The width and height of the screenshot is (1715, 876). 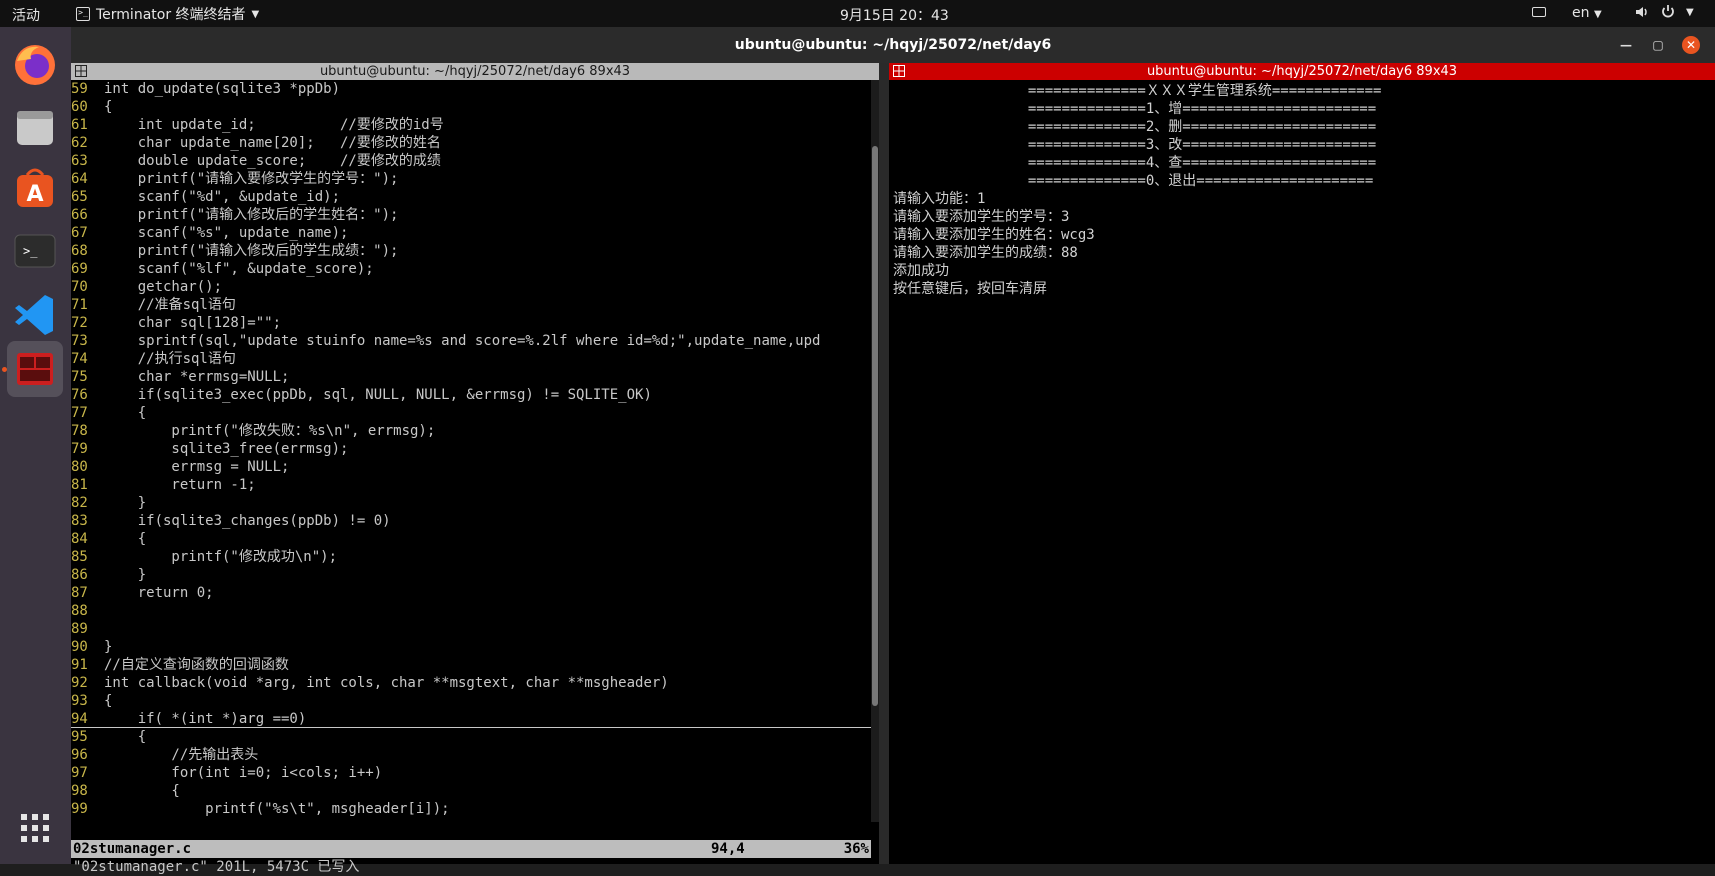 I want to click on line-number: 69, so click(x=79, y=269).